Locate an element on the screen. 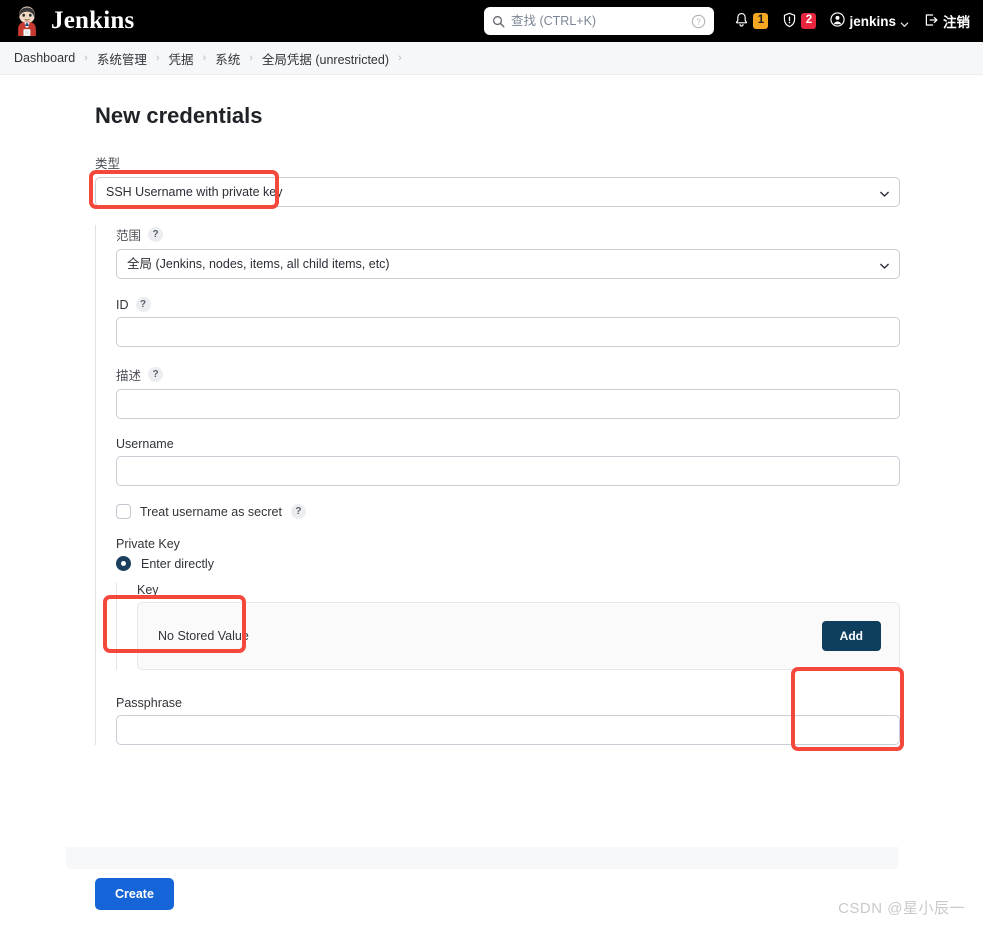  scope-label-text: 范围 is located at coordinates (129, 236).